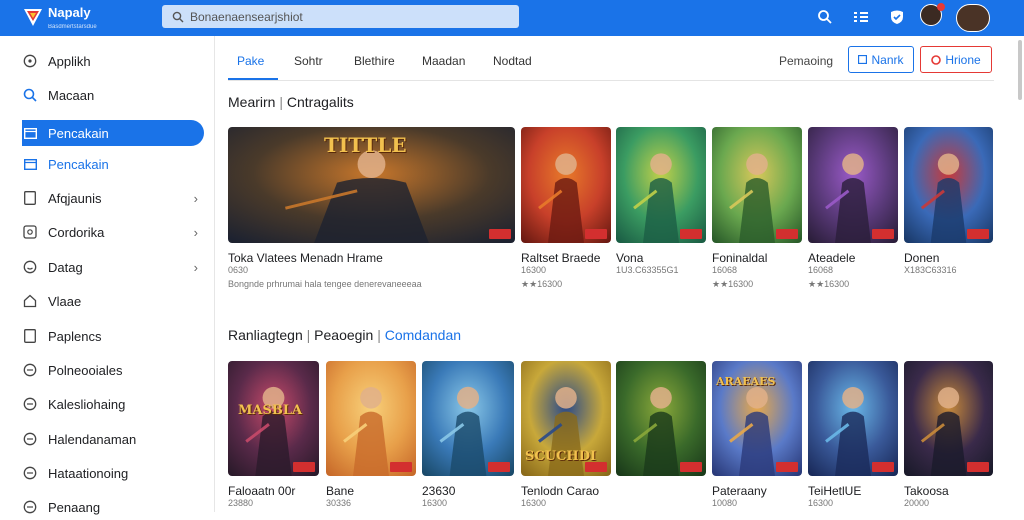 The width and height of the screenshot is (1024, 520). Describe the element at coordinates (340, 16) in the screenshot. I see `search-input: Bonaenaensearjshiot` at that location.